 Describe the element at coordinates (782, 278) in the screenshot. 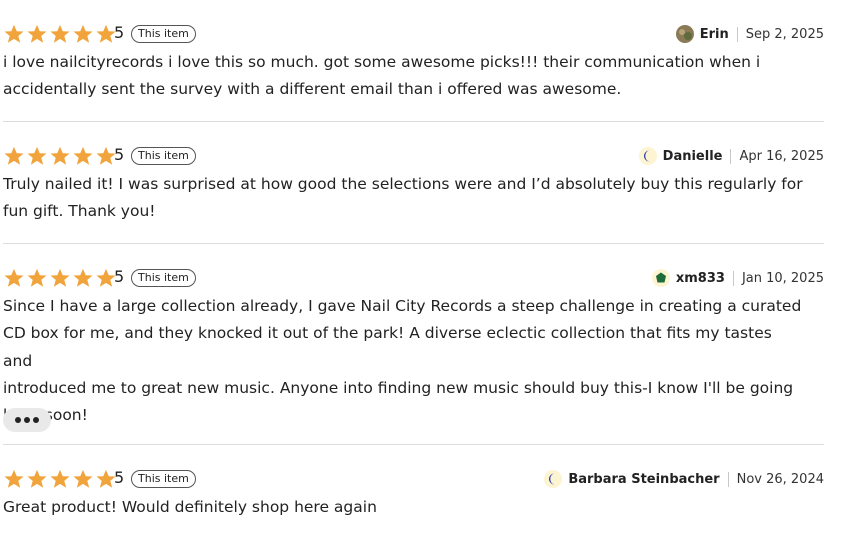

I see `review-date: Jan 10, 2025` at that location.